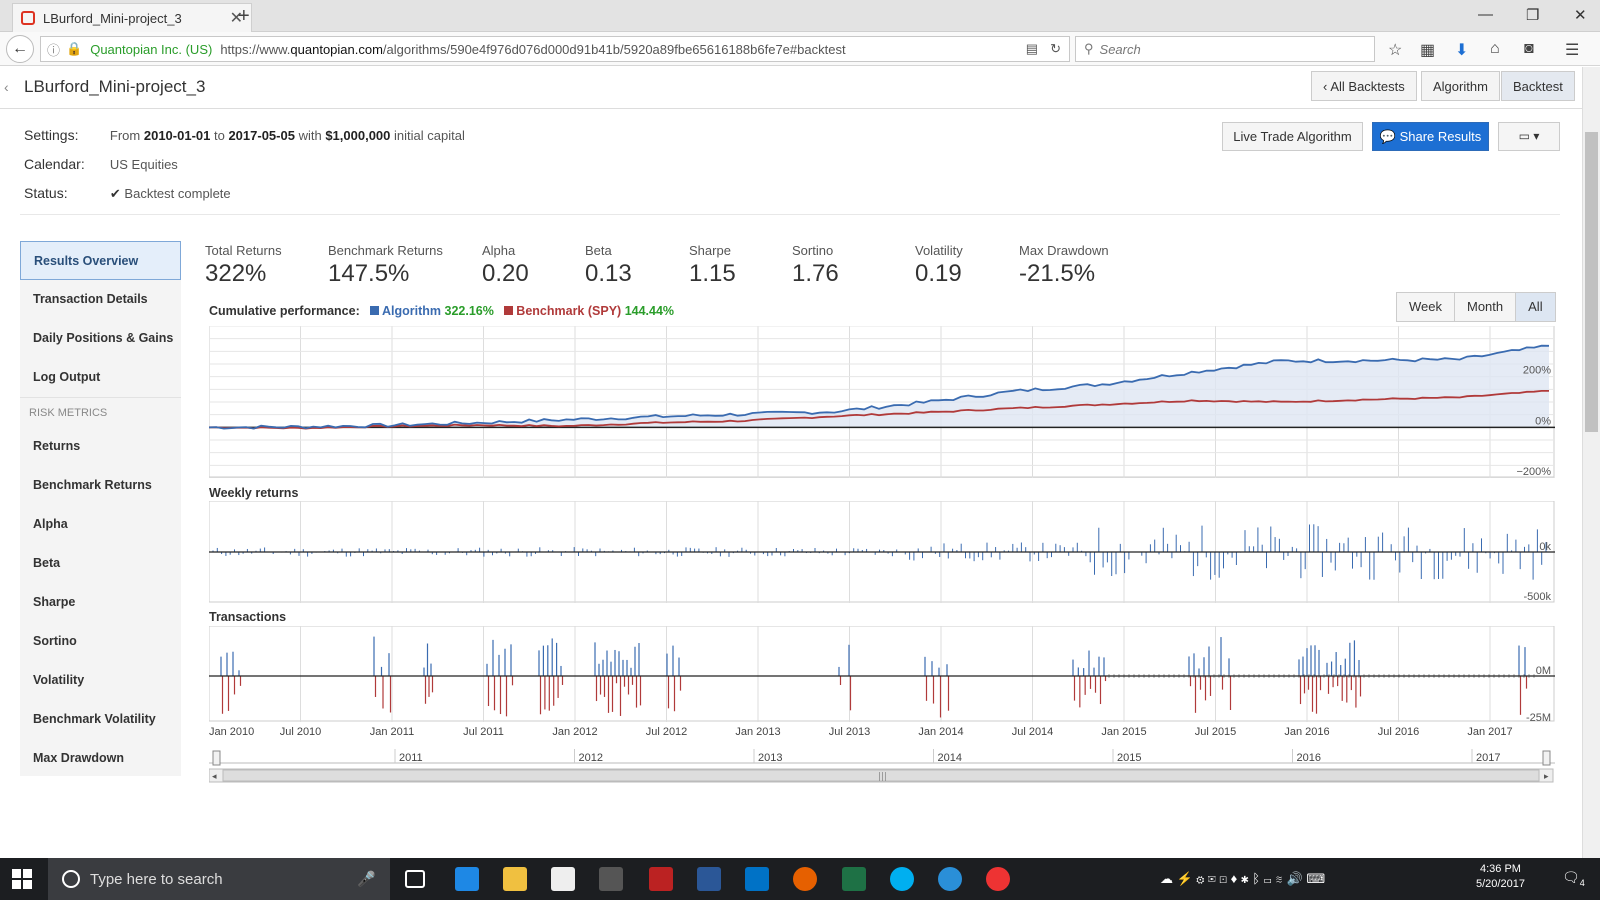 This screenshot has height=900, width=1600. I want to click on metric-beta: Beta 0.13, so click(608, 265).